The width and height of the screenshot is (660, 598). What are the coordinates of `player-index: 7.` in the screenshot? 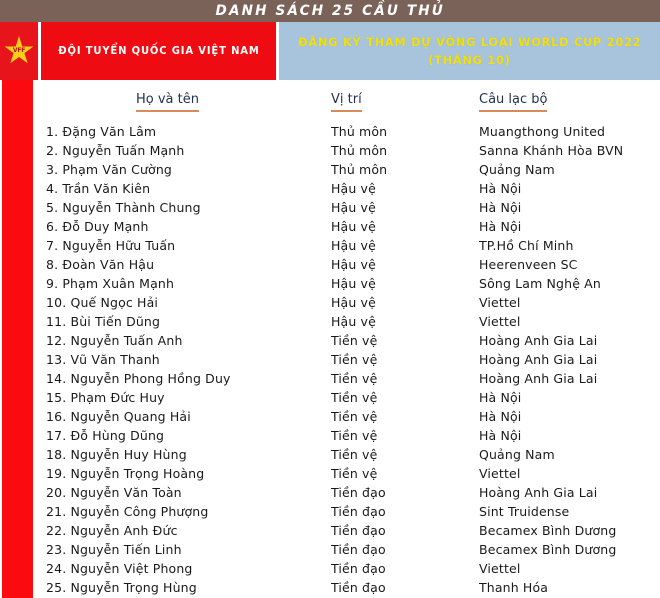 It's located at (52, 245).